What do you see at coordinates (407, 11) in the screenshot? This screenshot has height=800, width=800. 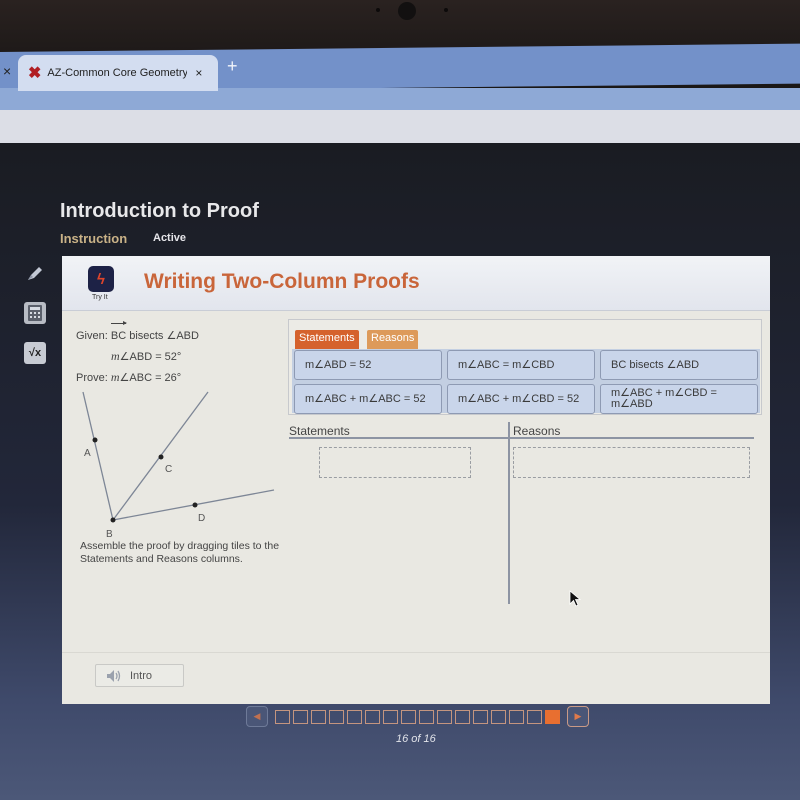 I see `webcam` at bounding box center [407, 11].